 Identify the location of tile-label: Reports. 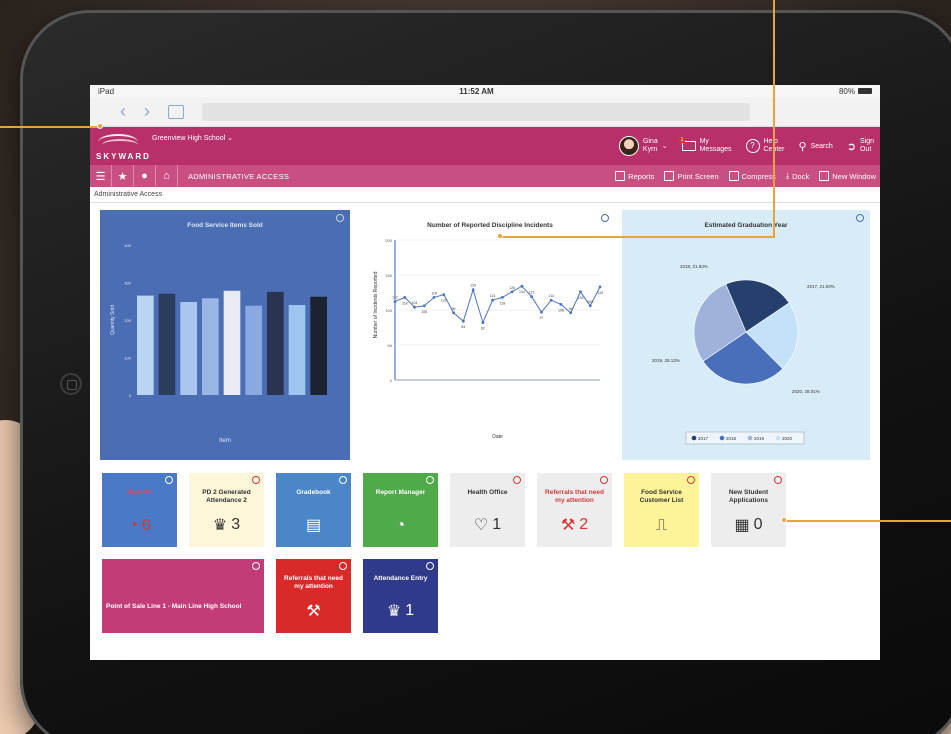
(139, 492).